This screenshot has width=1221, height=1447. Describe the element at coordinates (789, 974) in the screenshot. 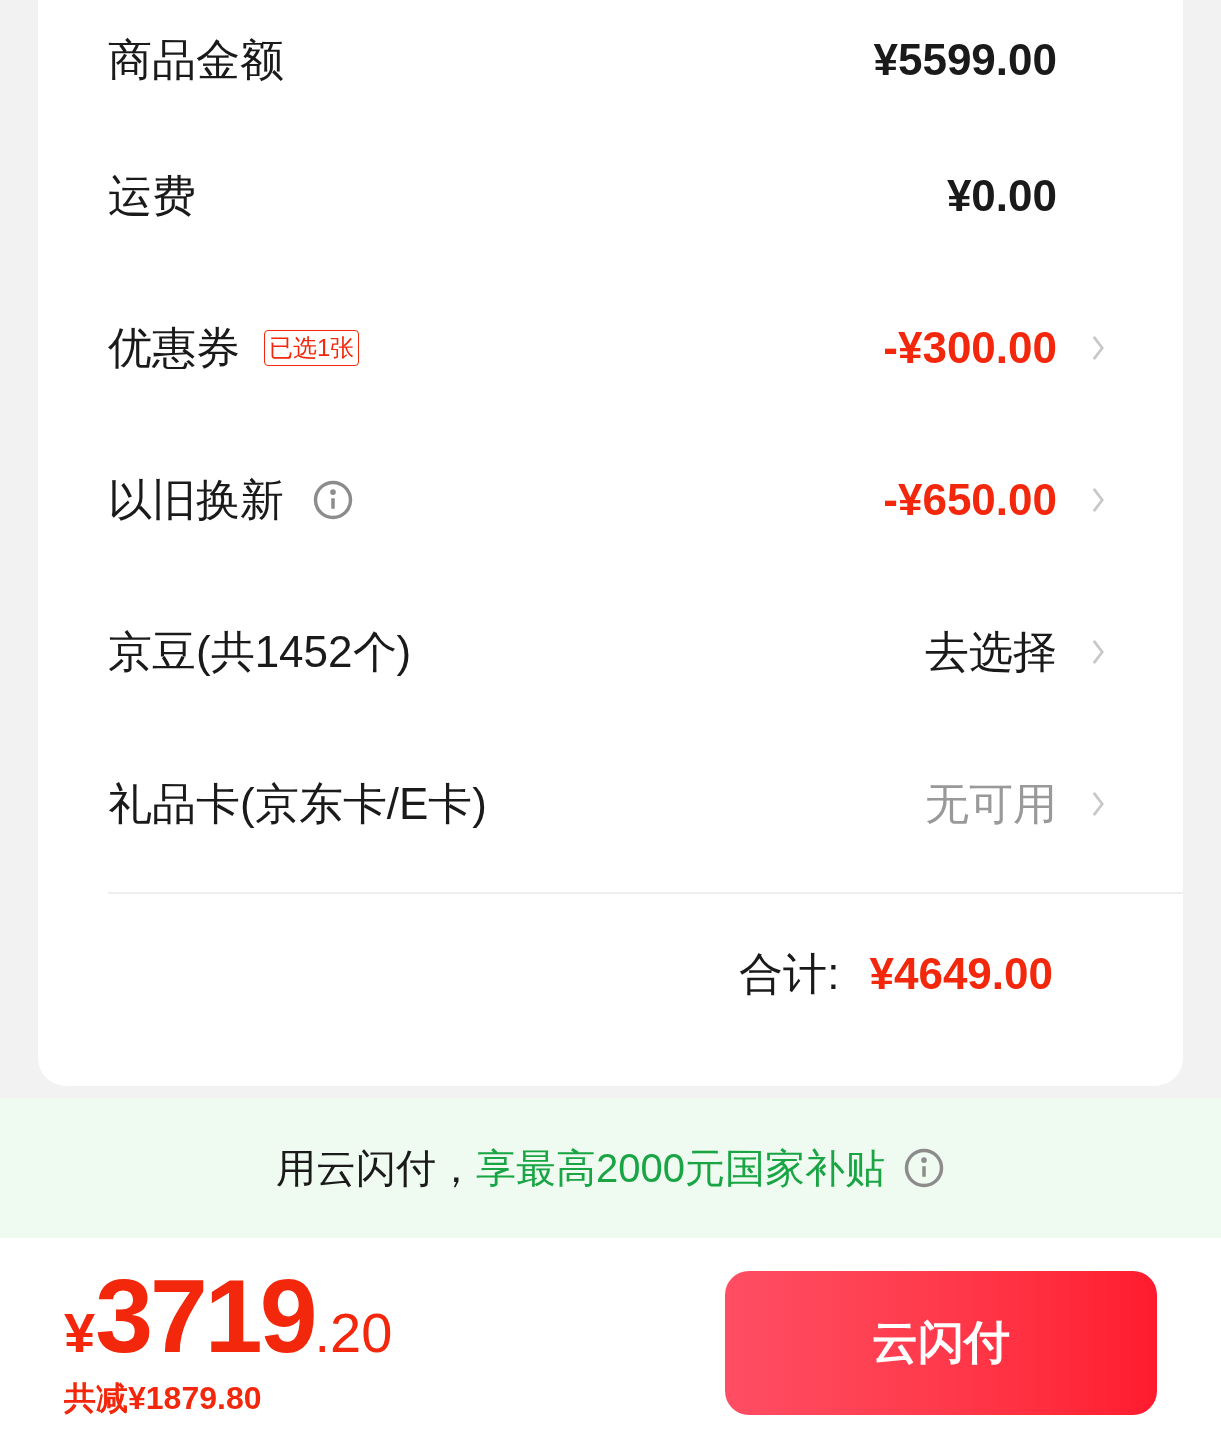

I see `total-label: 合计:` at that location.